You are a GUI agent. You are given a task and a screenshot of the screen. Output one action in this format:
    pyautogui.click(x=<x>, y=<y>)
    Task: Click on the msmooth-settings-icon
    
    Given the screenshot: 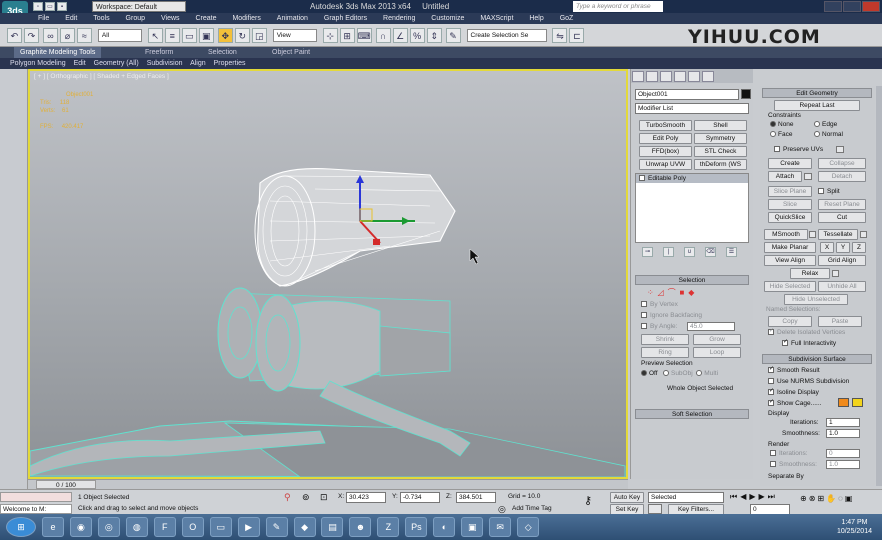 What is the action you would take?
    pyautogui.click(x=812, y=234)
    